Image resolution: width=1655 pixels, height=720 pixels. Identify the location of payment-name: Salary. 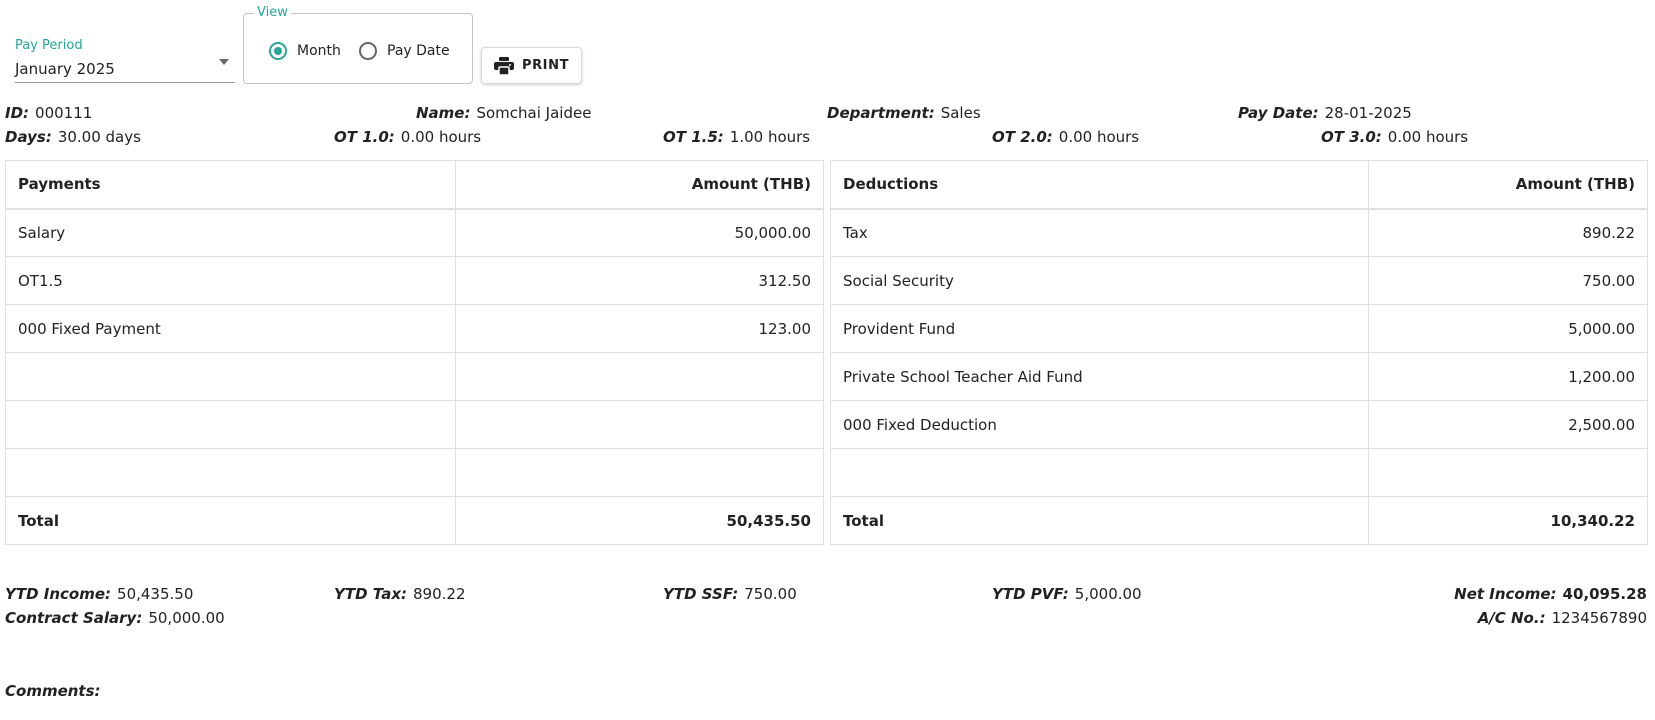
(230, 232).